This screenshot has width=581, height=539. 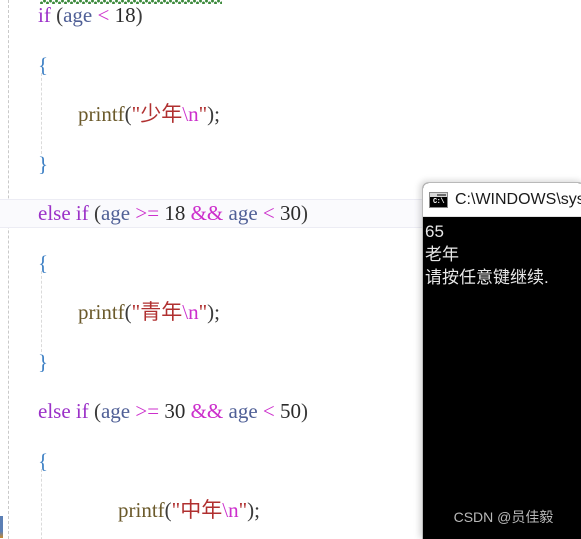 What do you see at coordinates (434, 231) in the screenshot?
I see `console-output-line: 65` at bounding box center [434, 231].